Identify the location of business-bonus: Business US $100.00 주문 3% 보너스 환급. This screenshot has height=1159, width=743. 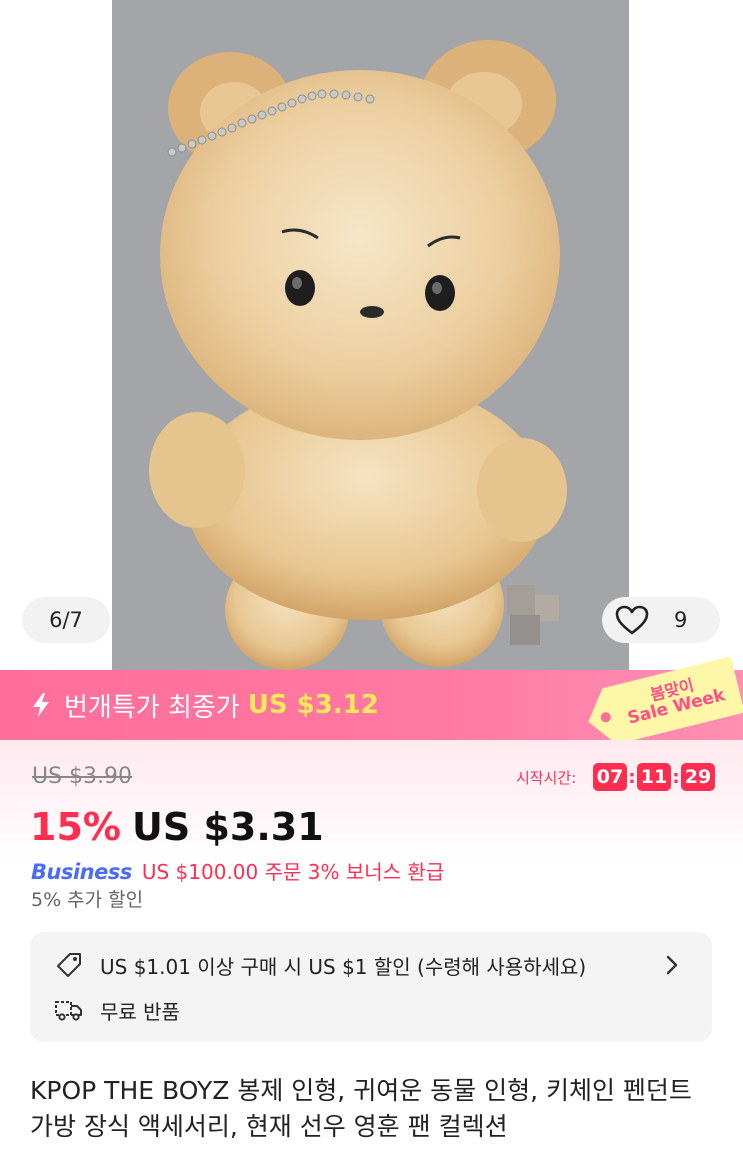
(237, 870).